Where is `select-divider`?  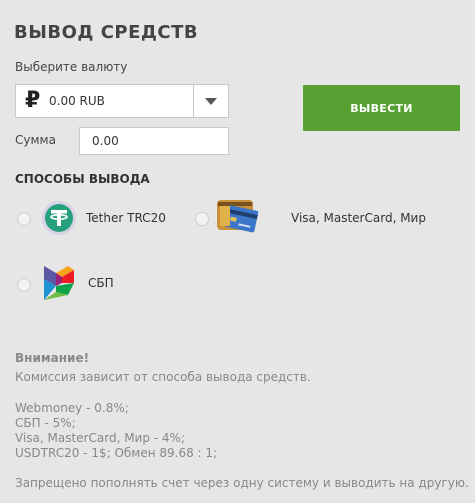
select-divider is located at coordinates (193, 101).